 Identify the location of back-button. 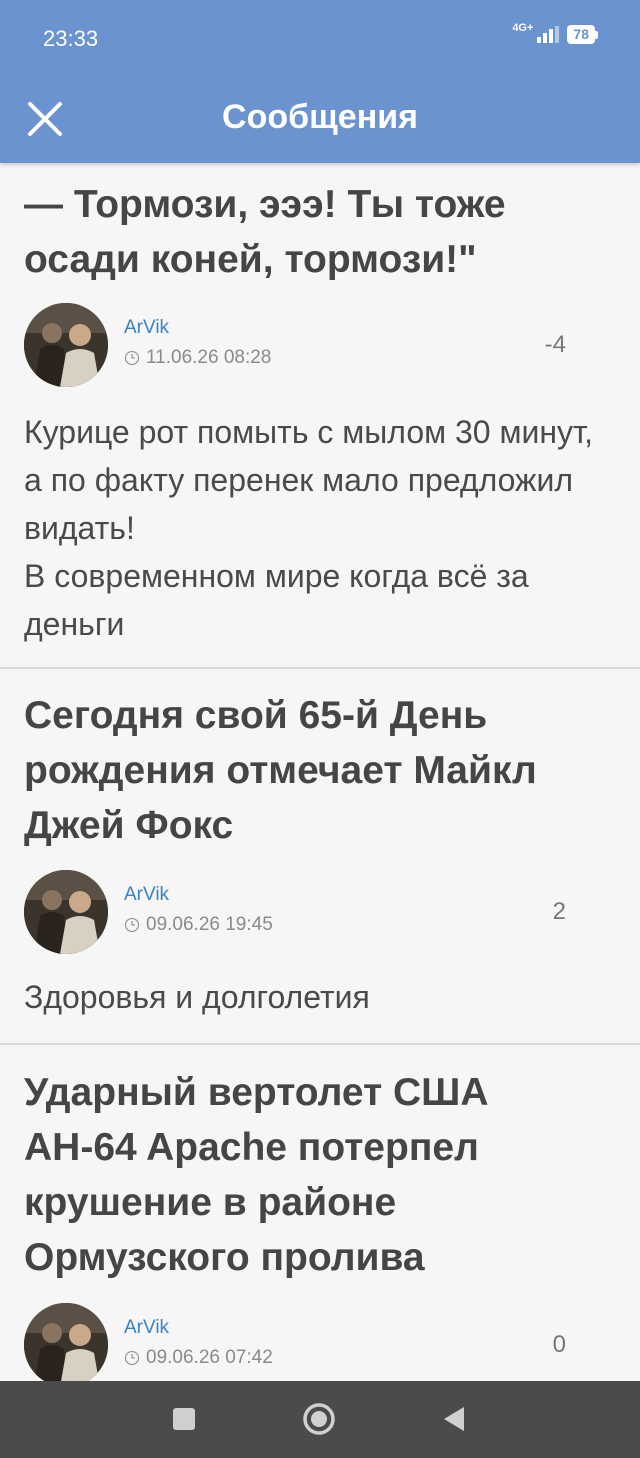
(454, 1419).